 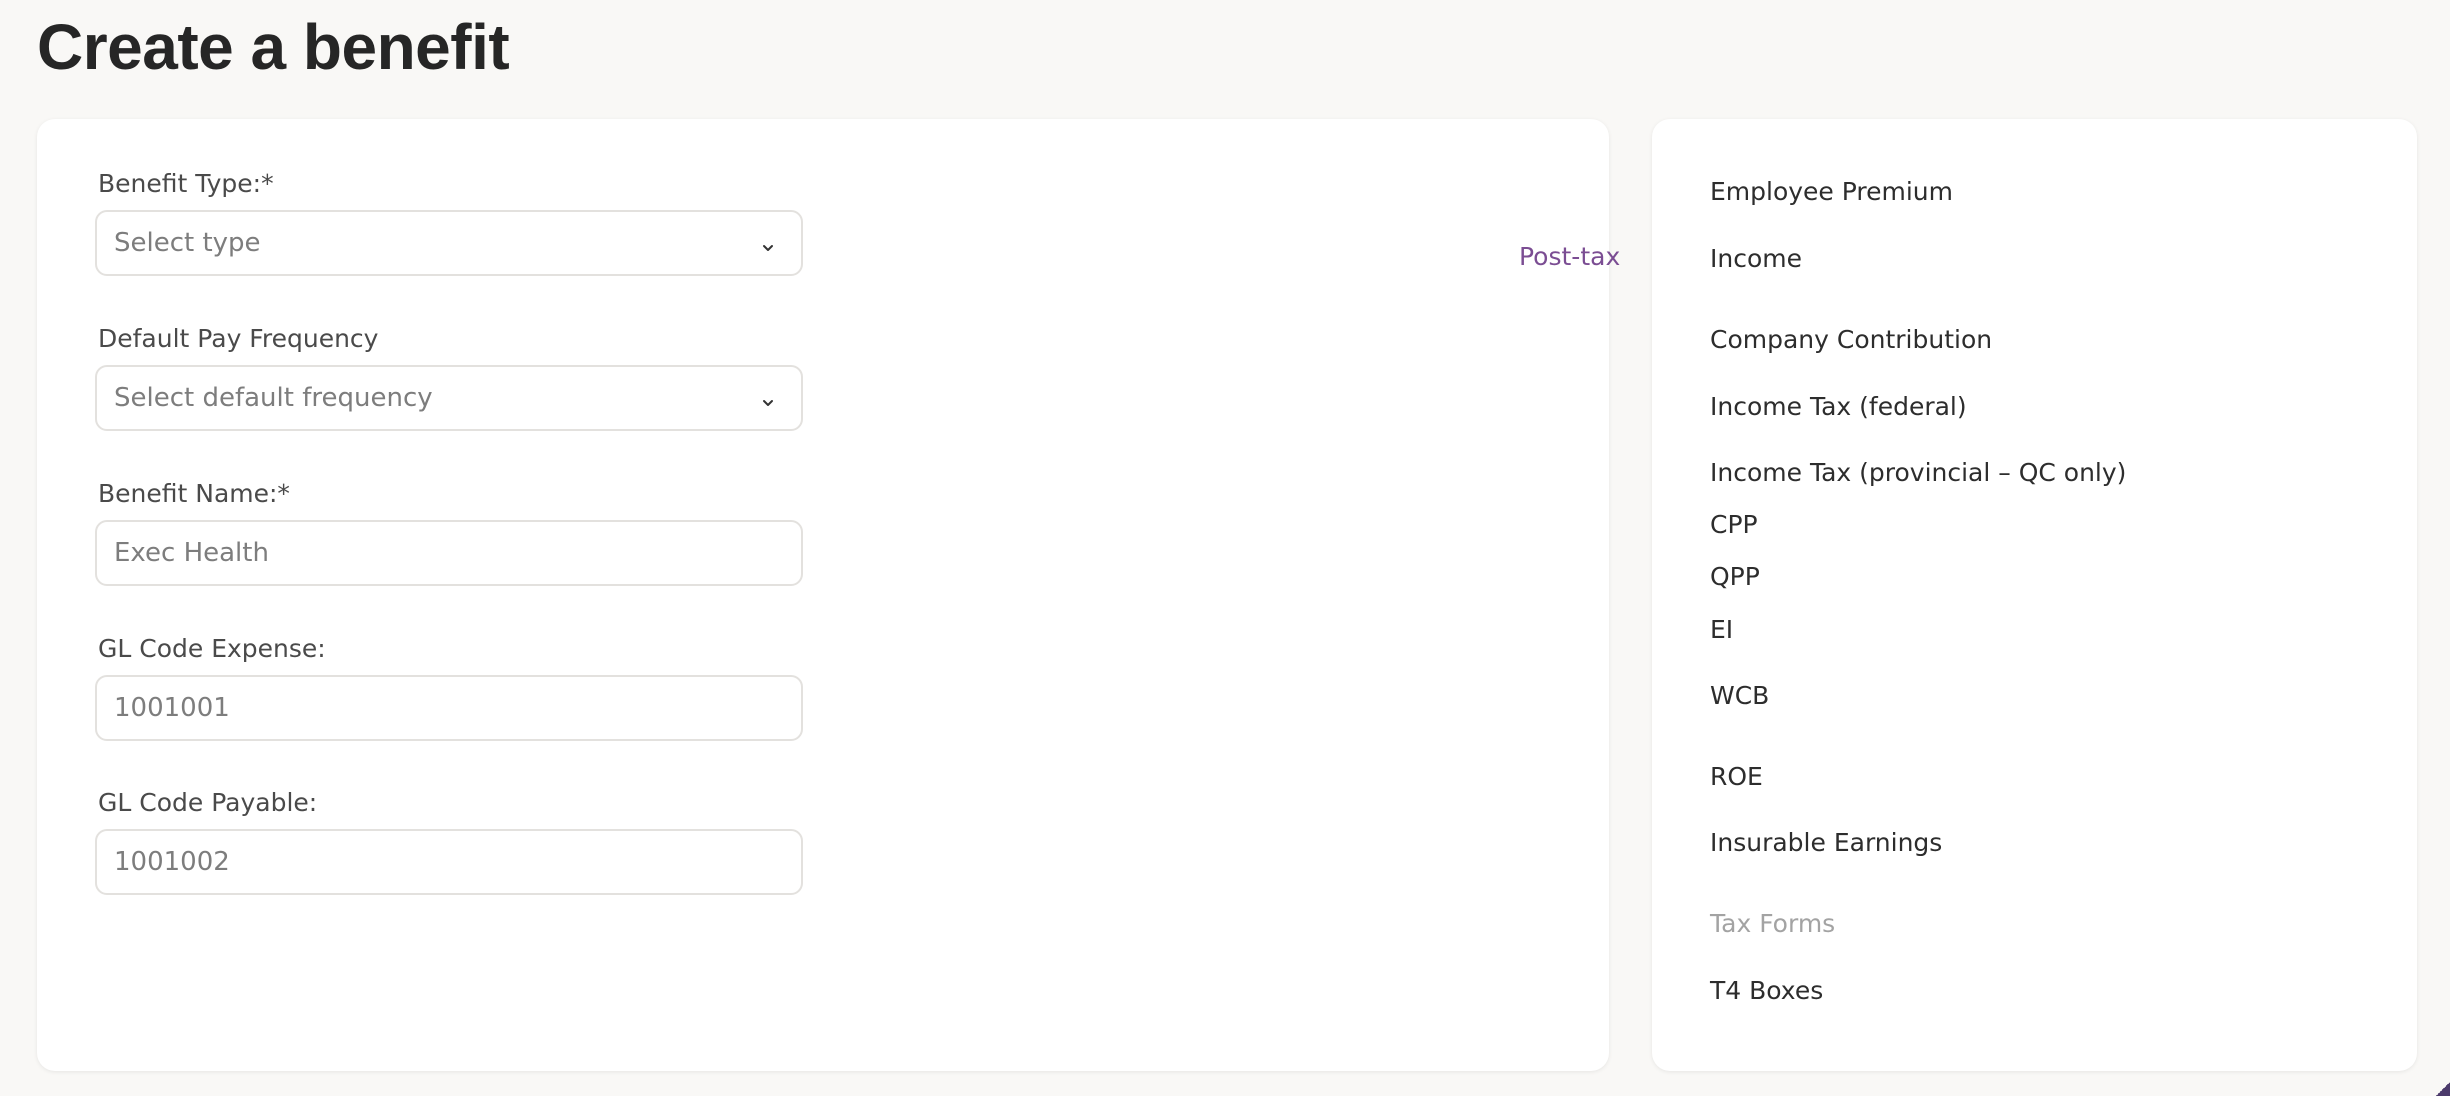 What do you see at coordinates (1851, 339) in the screenshot?
I see `row-company-contribution: Company Contribution` at bounding box center [1851, 339].